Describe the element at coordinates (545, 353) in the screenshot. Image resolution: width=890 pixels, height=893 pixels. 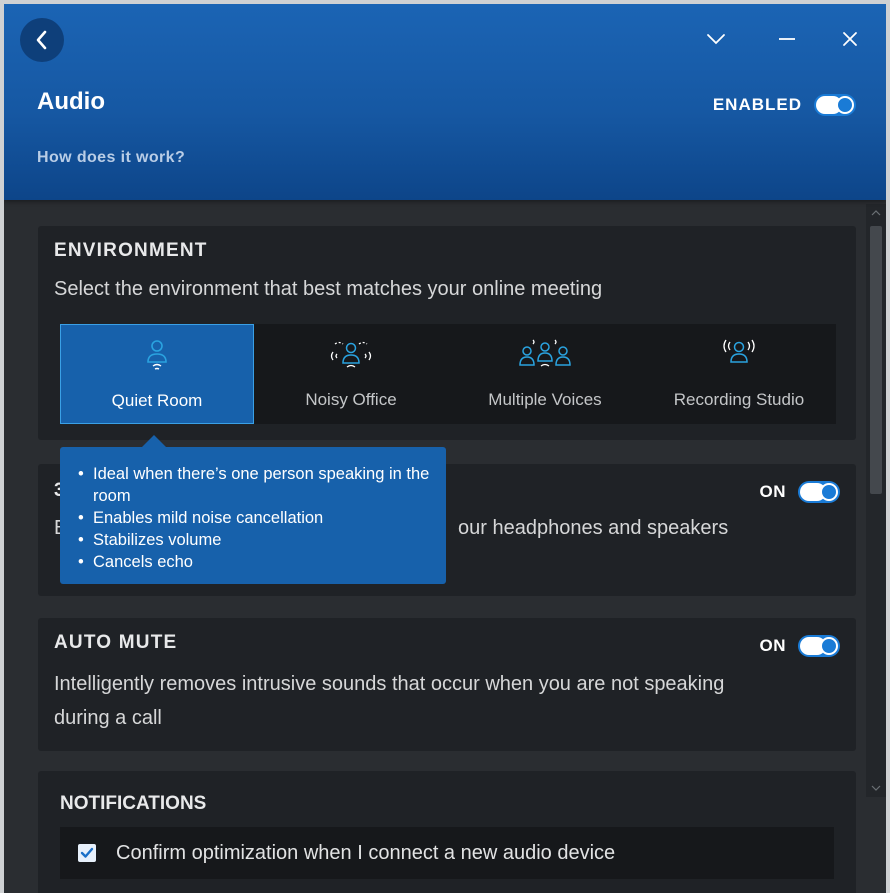
I see `group-icon` at that location.